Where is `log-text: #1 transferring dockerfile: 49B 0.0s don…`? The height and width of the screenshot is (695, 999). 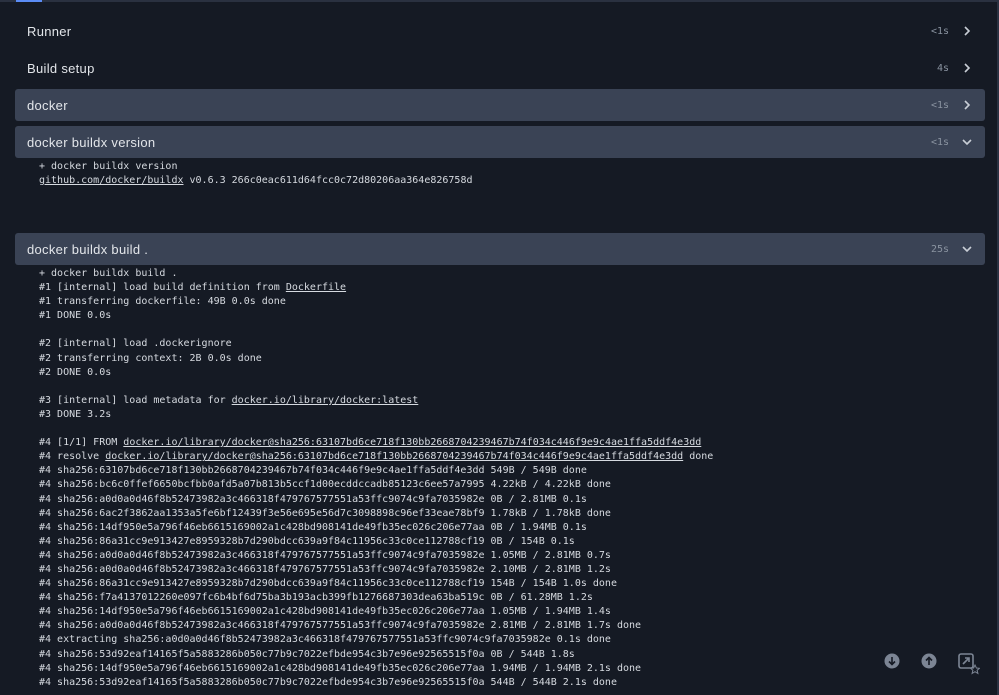
log-text: #1 transferring dockerfile: 49B 0.0s don… is located at coordinates (162, 302).